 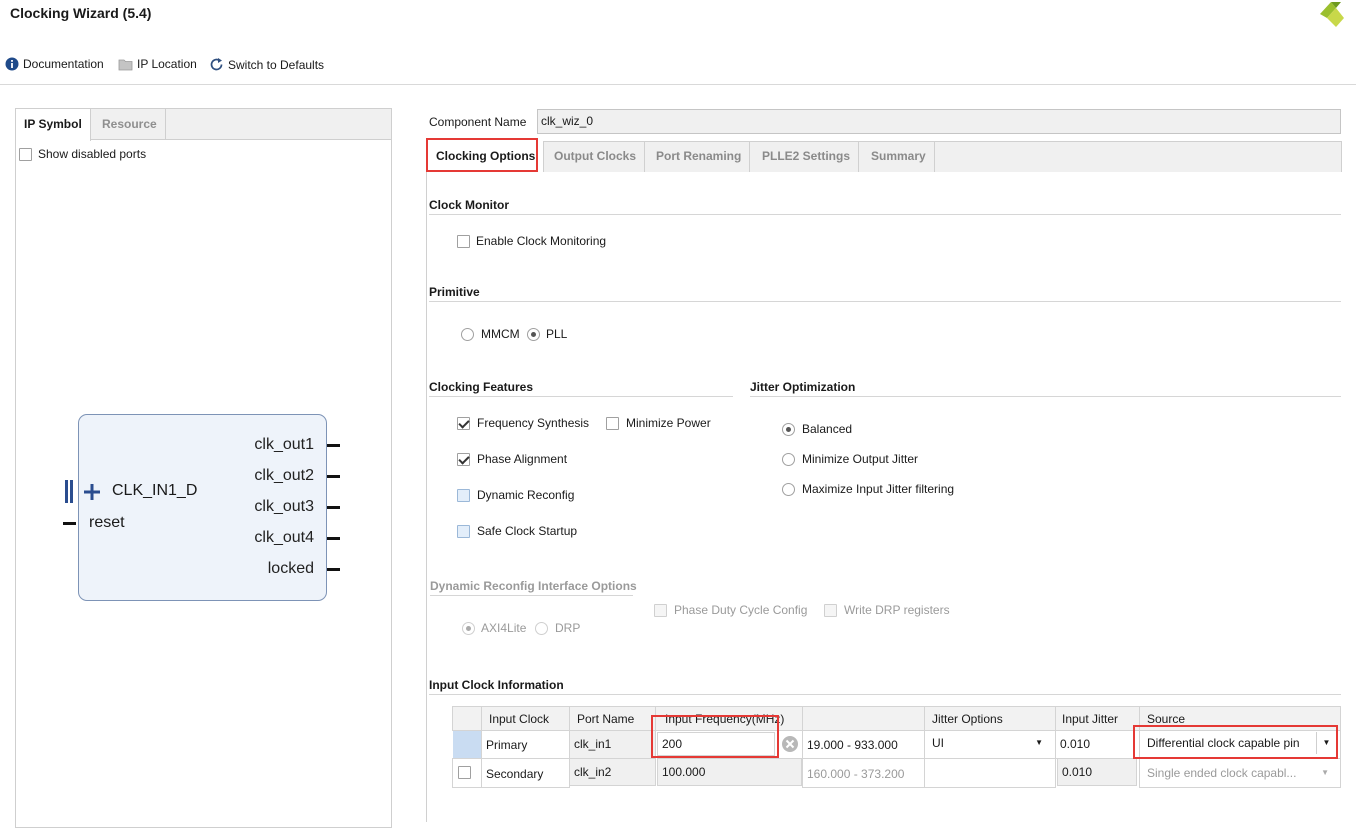 What do you see at coordinates (807, 156) in the screenshot?
I see `tab-plle2-settings: PLLE2 Settings` at bounding box center [807, 156].